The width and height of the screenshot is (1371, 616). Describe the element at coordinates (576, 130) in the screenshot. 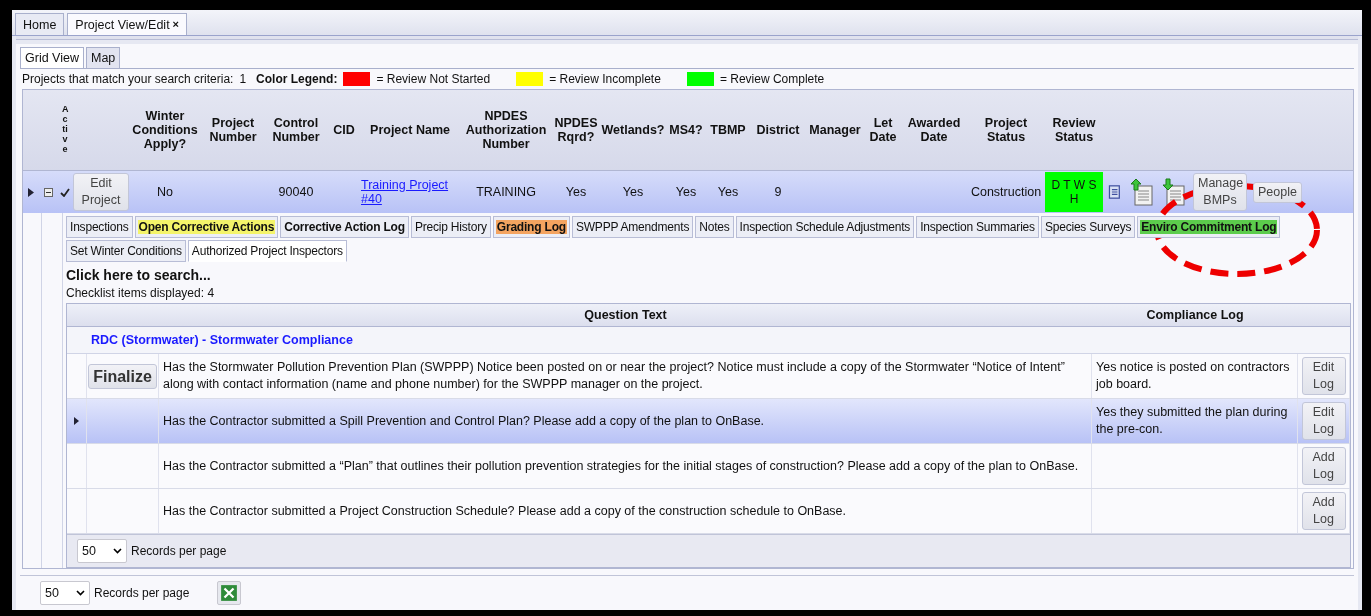

I see `column-header: NPDES Rqrd?` at that location.